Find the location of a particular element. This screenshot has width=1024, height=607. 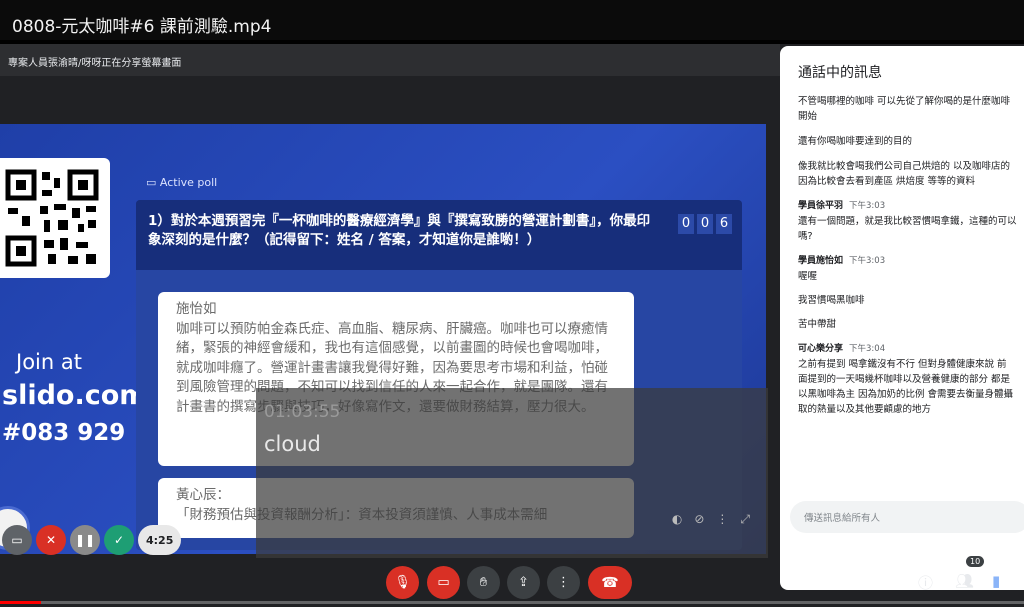

stop-recording-icon: ✕ is located at coordinates (51, 540).